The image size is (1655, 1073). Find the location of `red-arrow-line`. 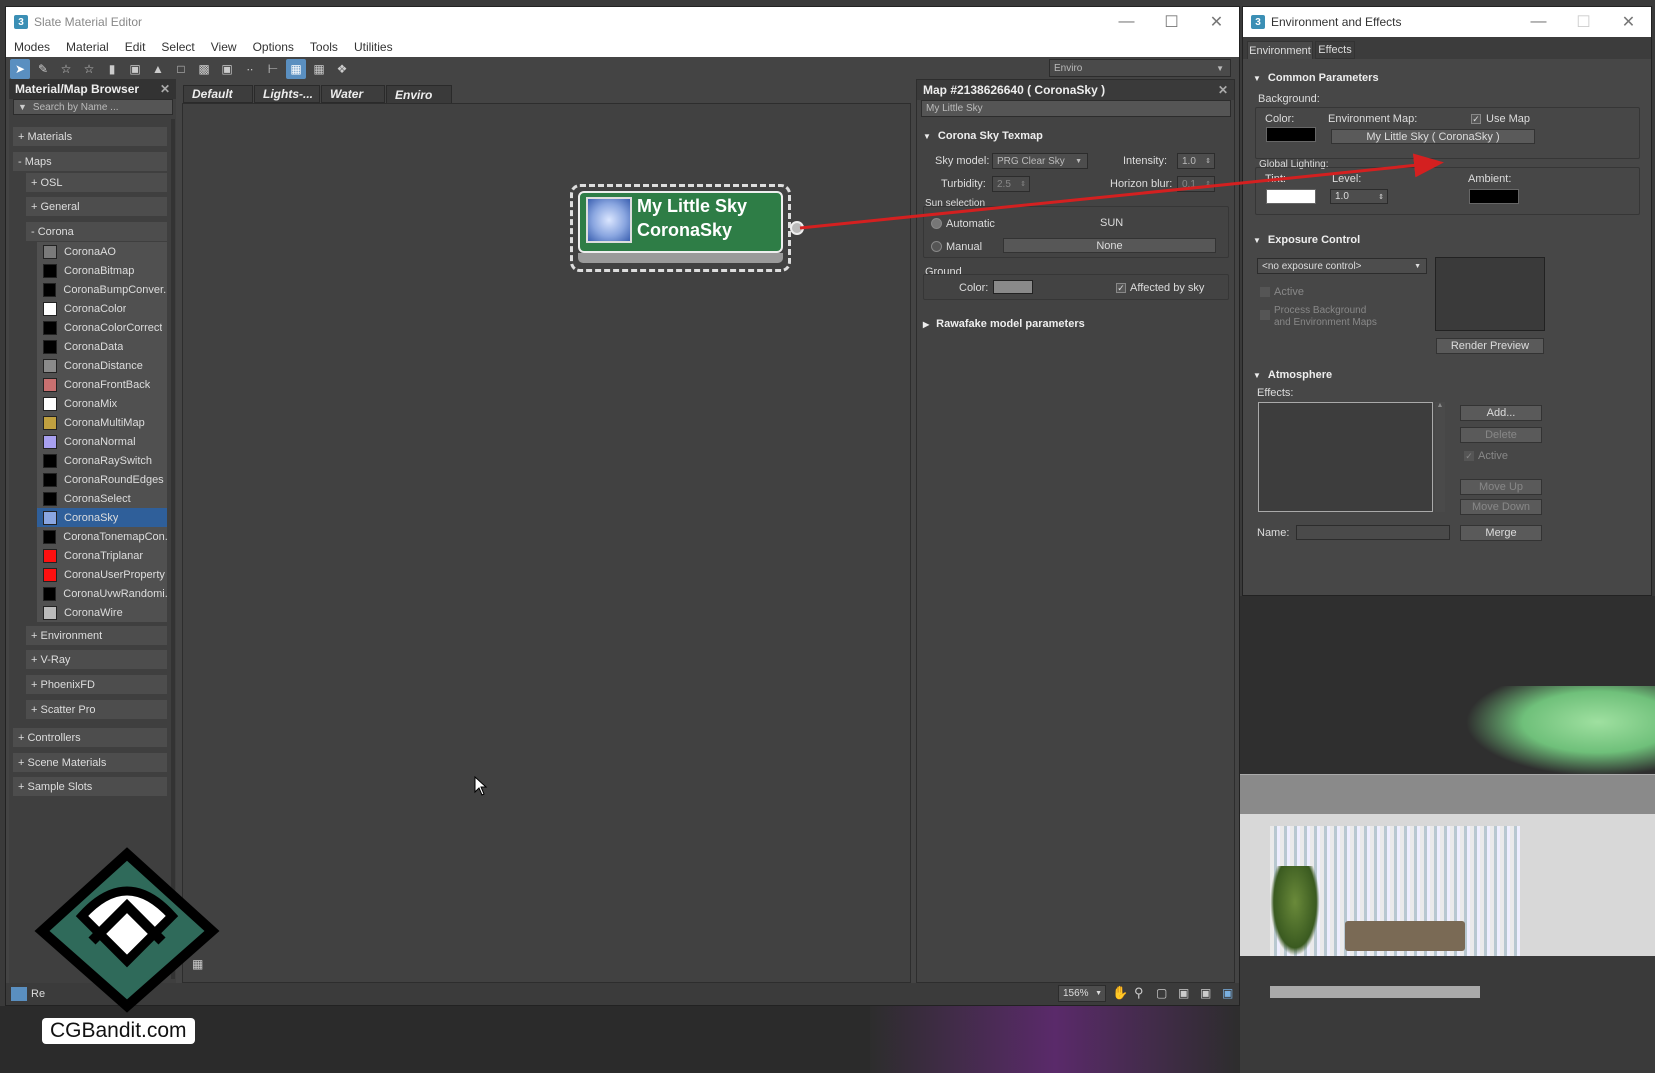

red-arrow-line is located at coordinates (1121, 191).